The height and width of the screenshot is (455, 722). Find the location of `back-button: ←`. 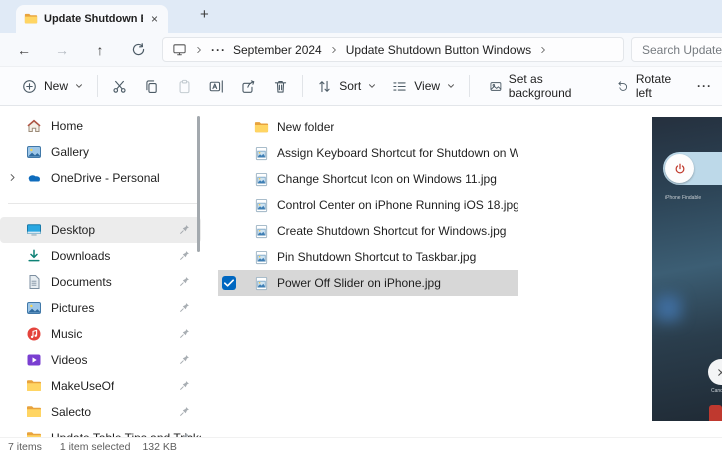

back-button: ← is located at coordinates (24, 49).